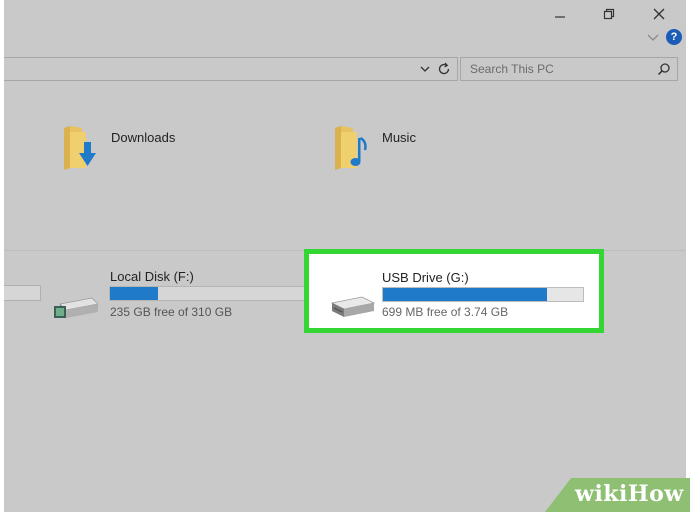 Image resolution: width=690 pixels, height=512 pixels. What do you see at coordinates (231, 69) in the screenshot?
I see `address-bar` at bounding box center [231, 69].